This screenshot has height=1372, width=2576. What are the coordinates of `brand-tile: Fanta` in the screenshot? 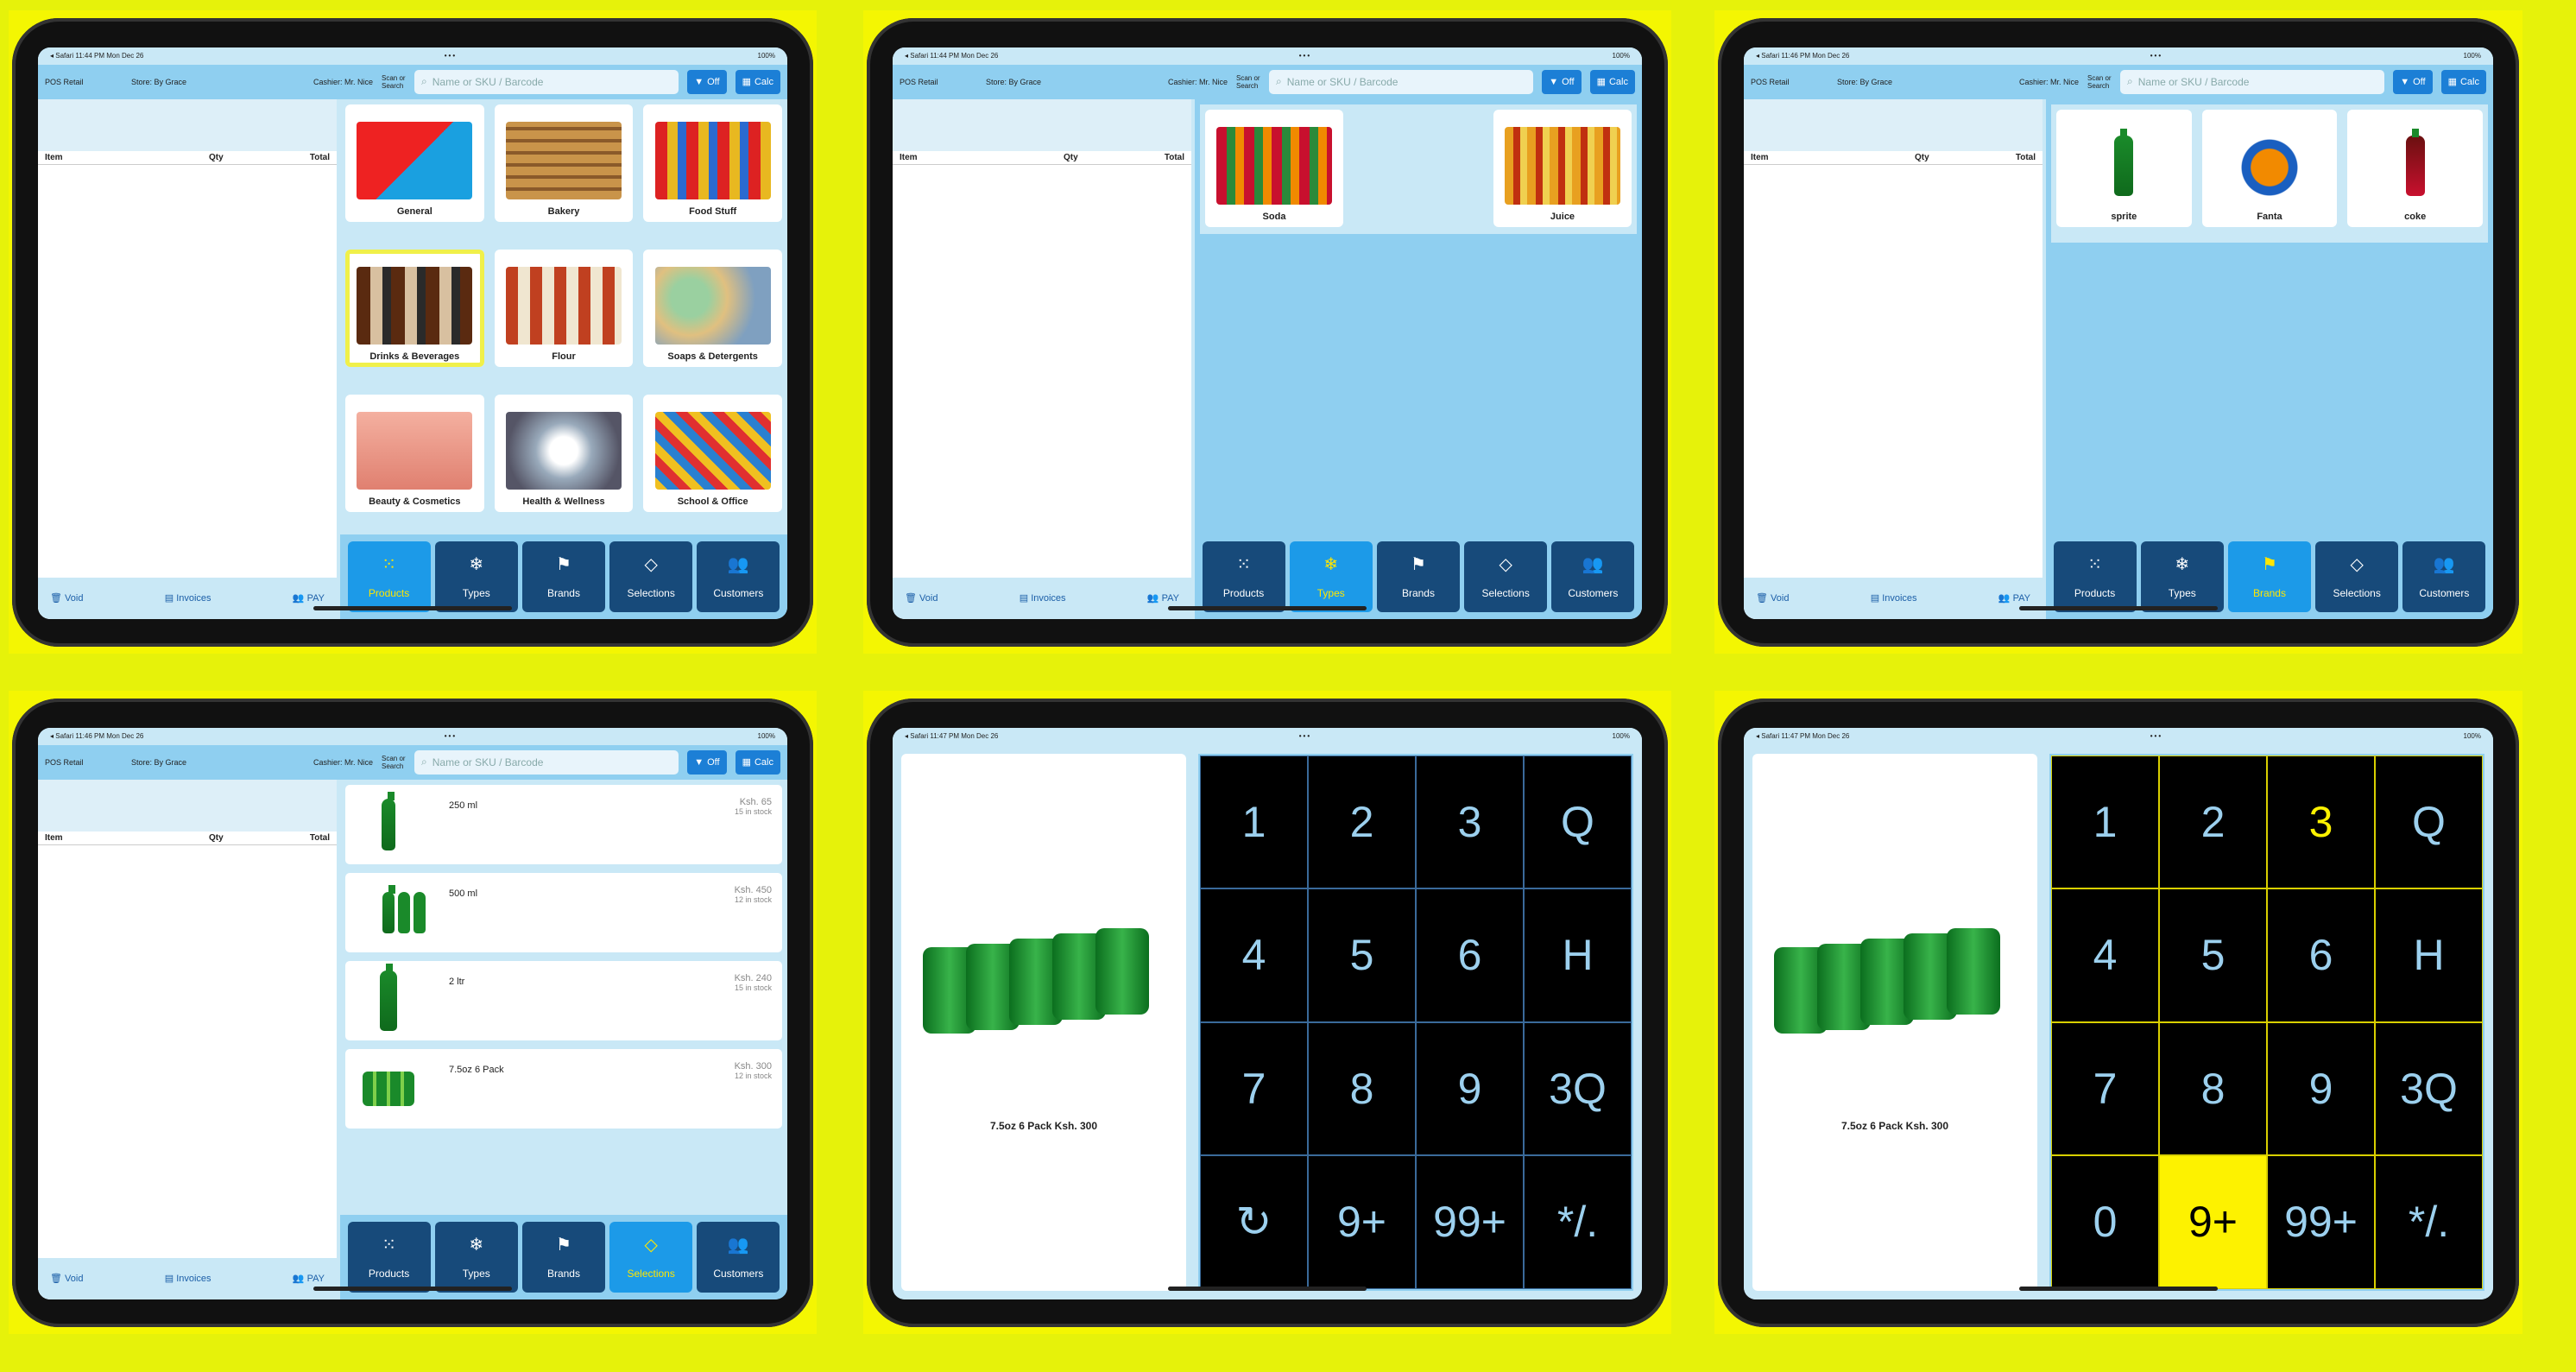 It's located at (2269, 168).